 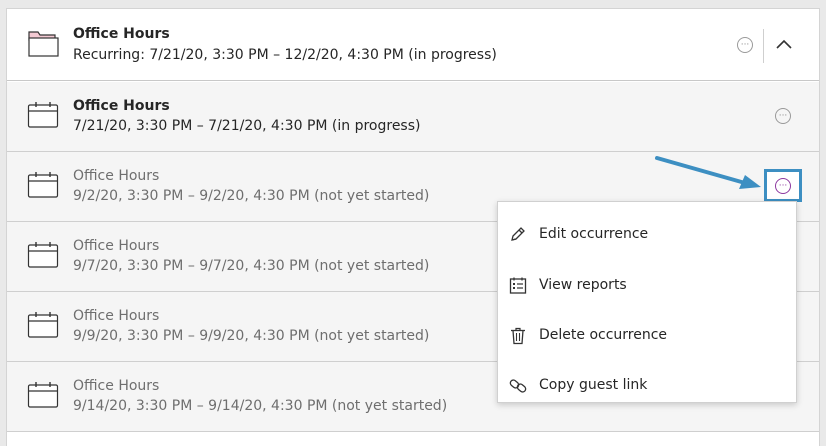 What do you see at coordinates (763, 46) in the screenshot?
I see `vertical-separator` at bounding box center [763, 46].